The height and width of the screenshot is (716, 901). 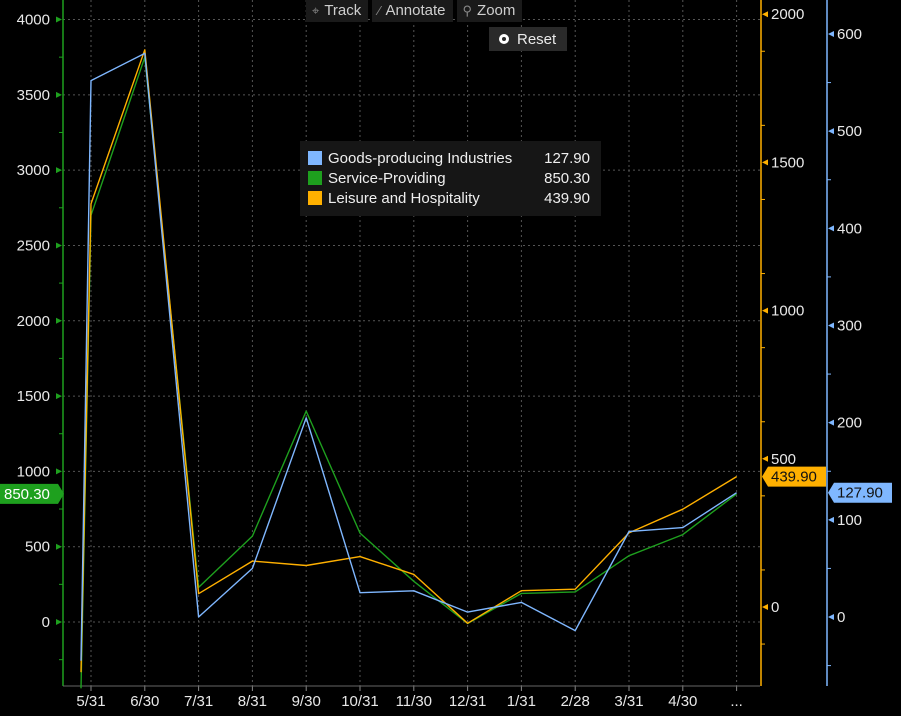 What do you see at coordinates (306, 701) in the screenshot?
I see `x-tick-label: 9/30` at bounding box center [306, 701].